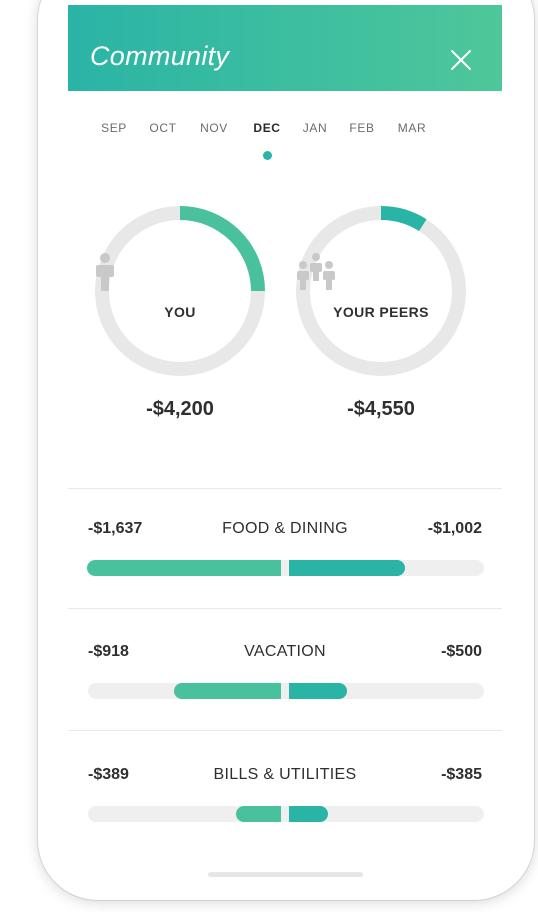 Image resolution: width=538 pixels, height=912 pixels. What do you see at coordinates (461, 651) in the screenshot?
I see `category-peer-amount: -$500` at bounding box center [461, 651].